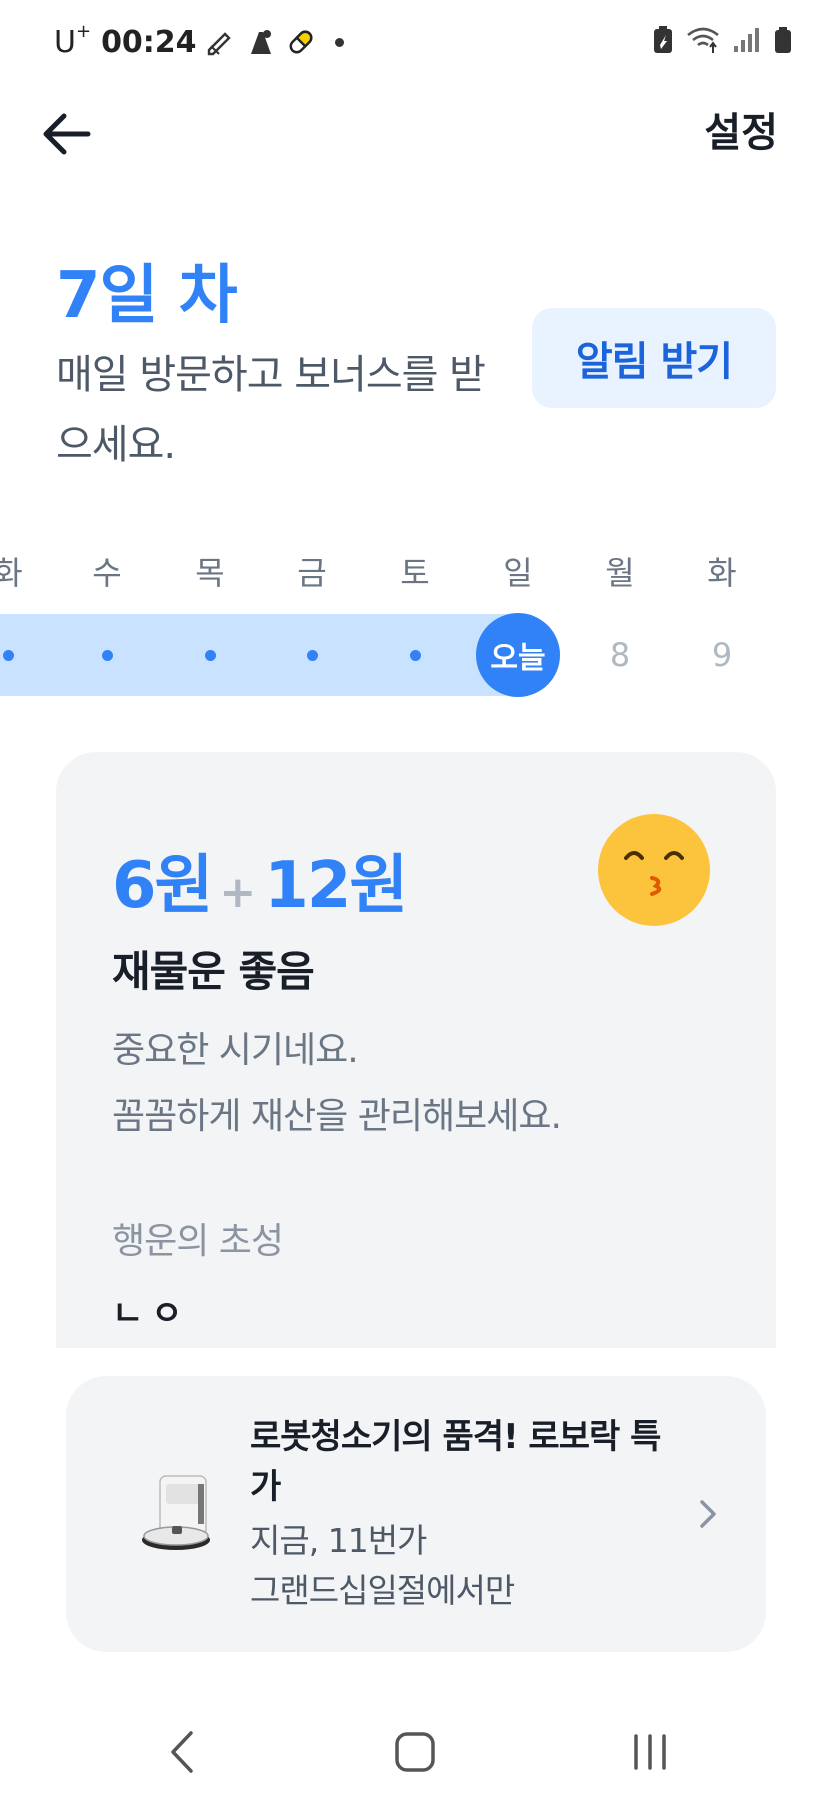 The height and width of the screenshot is (1798, 830). I want to click on fortune-desc-line: 꼼꼼하게 재산을 관리해보세요., so click(337, 1116).